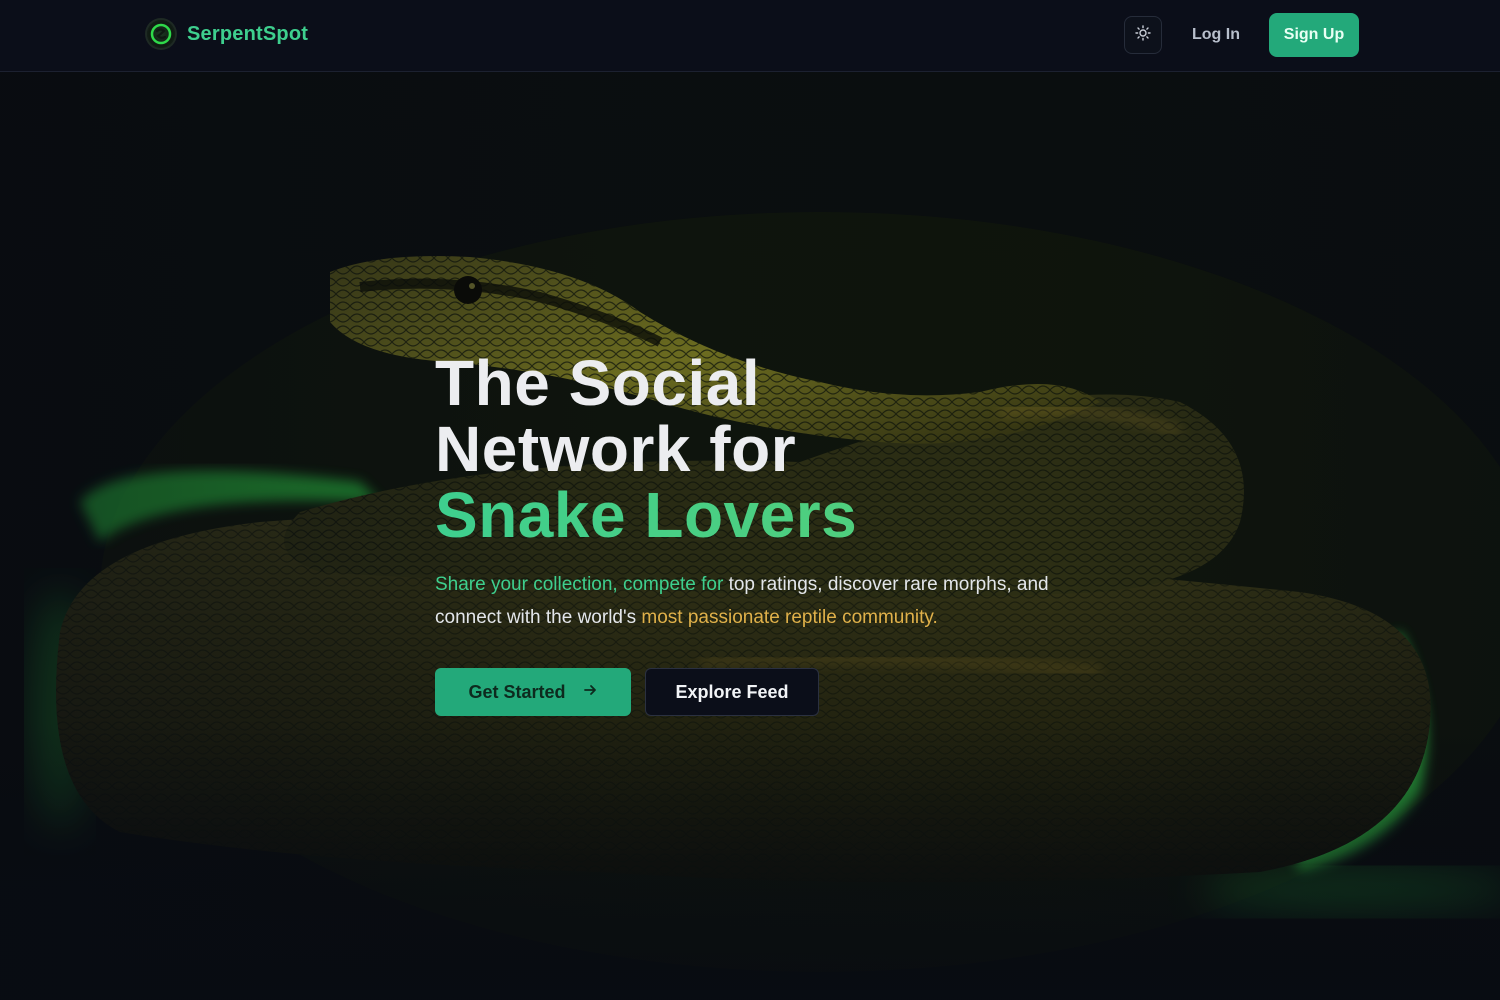  What do you see at coordinates (248, 33) in the screenshot?
I see `brand-name: SerpentSpot` at bounding box center [248, 33].